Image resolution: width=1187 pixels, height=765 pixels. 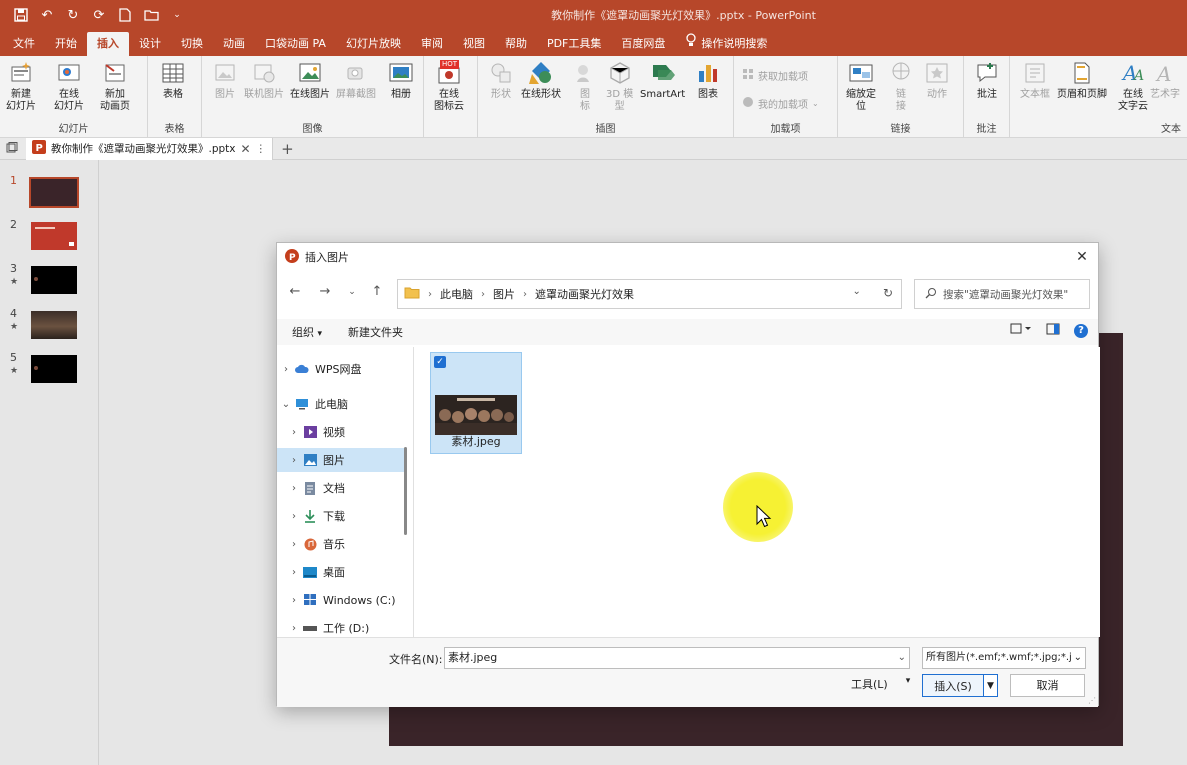 I want to click on tab-help: 帮助, so click(x=516, y=44).